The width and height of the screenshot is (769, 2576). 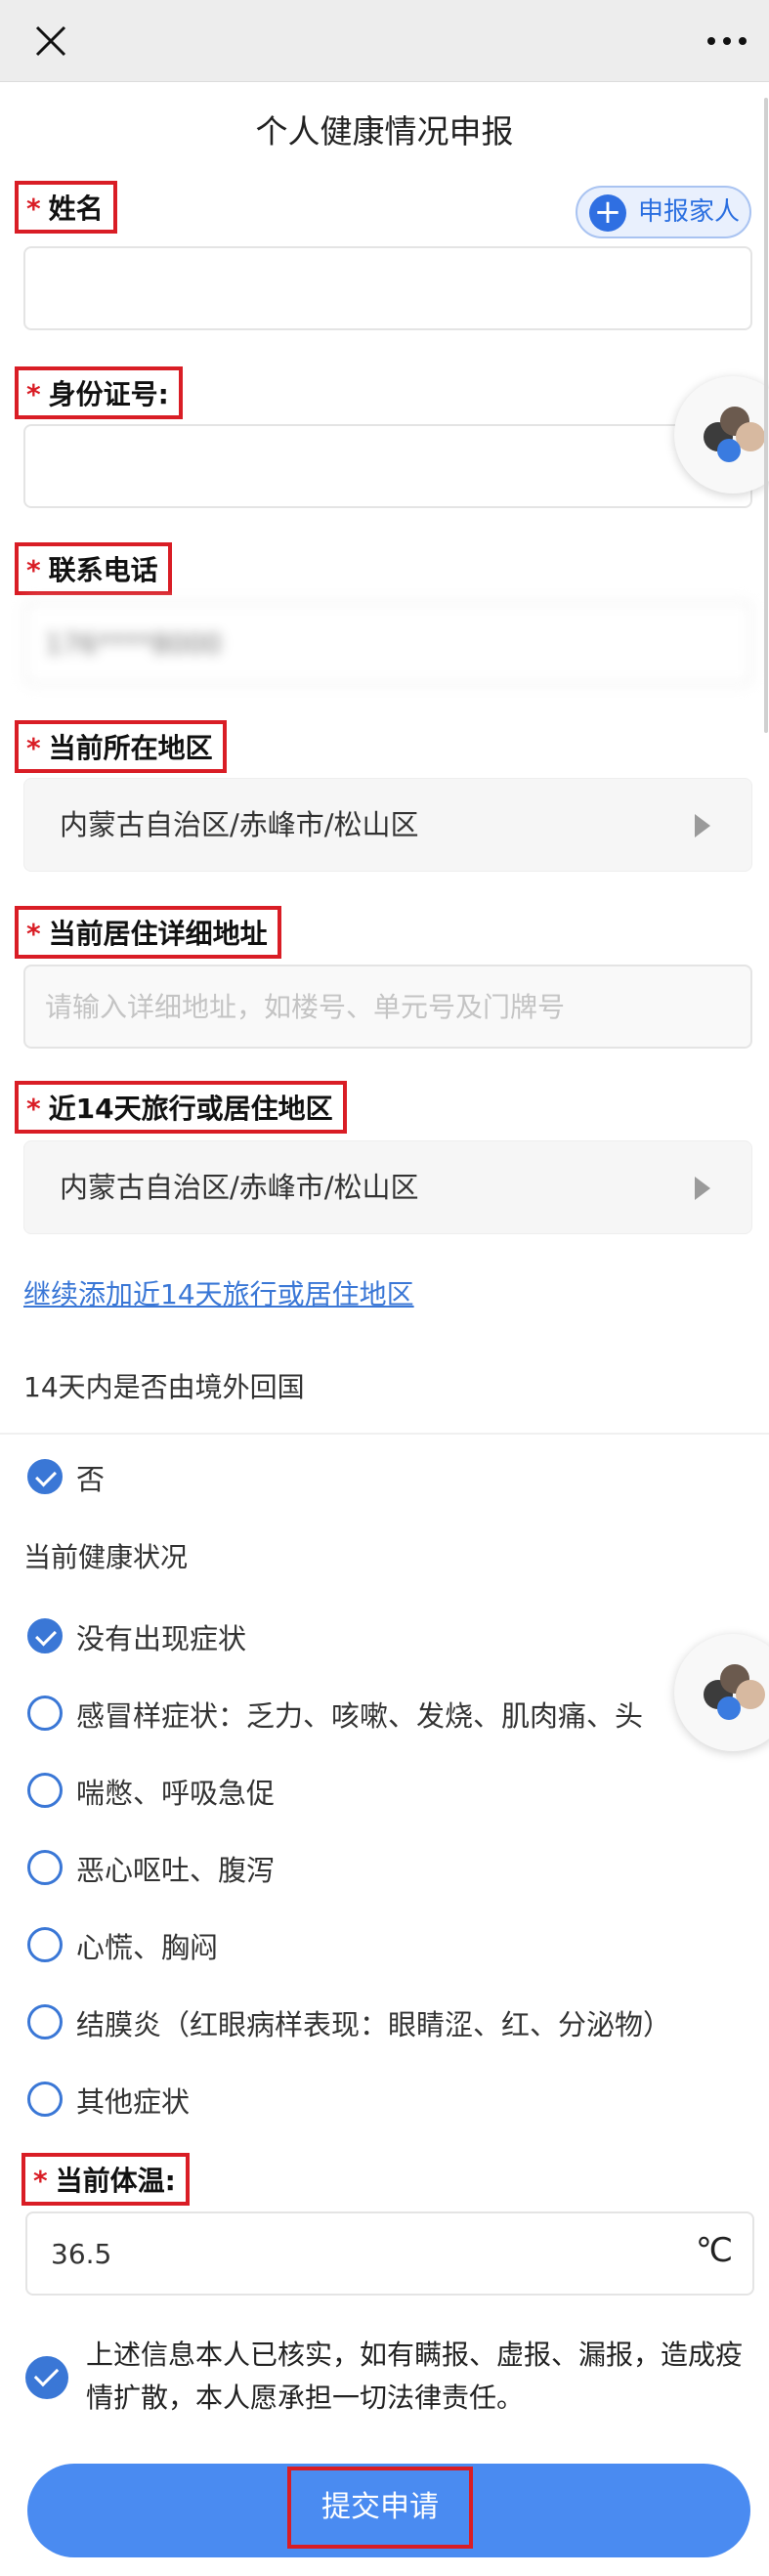 What do you see at coordinates (176, 1794) in the screenshot?
I see `option-label: 喘憋、呼吸急促` at bounding box center [176, 1794].